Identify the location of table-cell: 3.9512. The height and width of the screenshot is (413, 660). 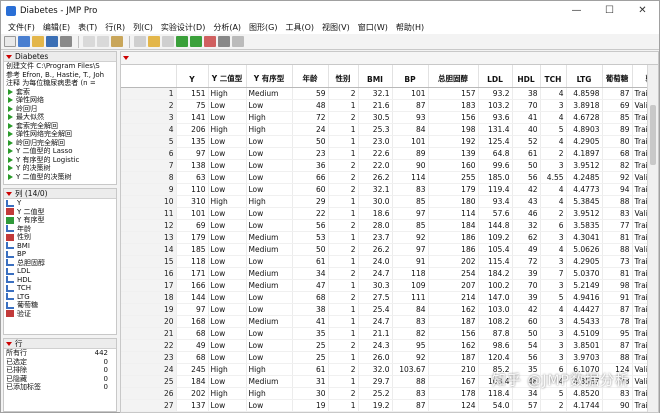
(584, 165).